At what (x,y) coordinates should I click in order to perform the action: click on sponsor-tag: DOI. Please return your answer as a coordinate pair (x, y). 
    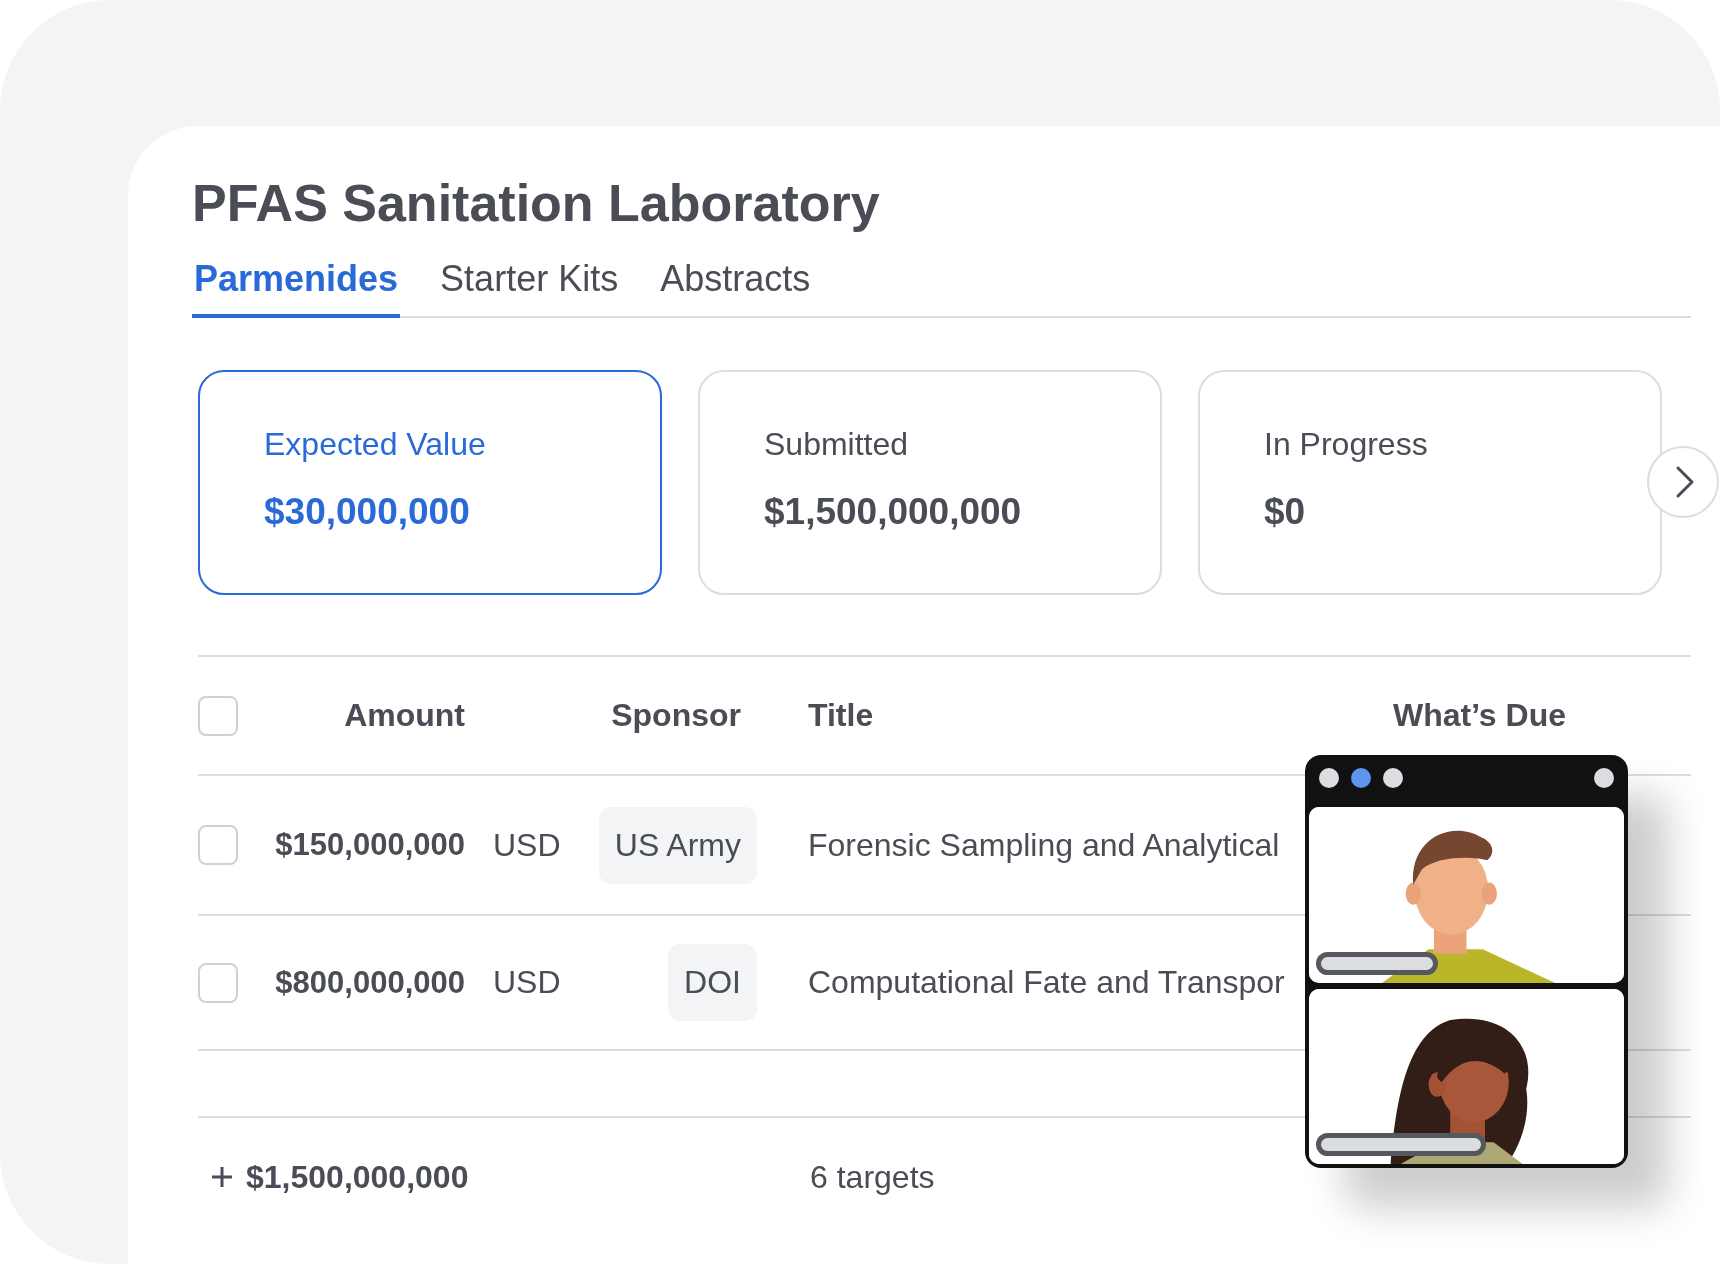
    Looking at the image, I should click on (712, 983).